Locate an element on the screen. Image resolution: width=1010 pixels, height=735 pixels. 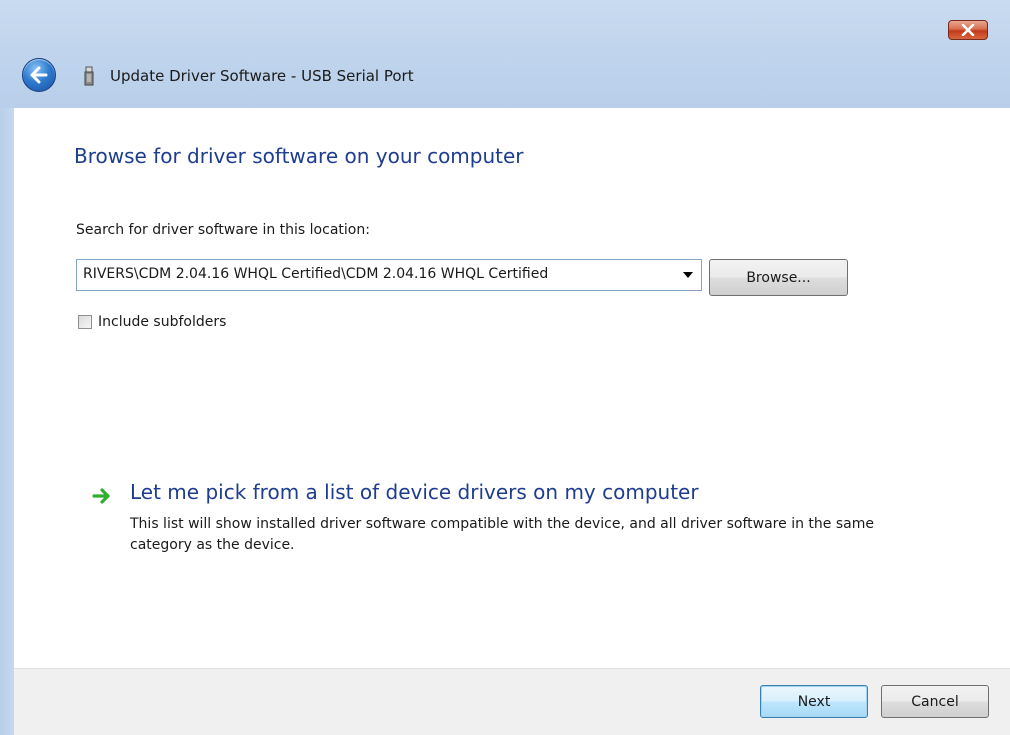
include-subfolders-checkbox is located at coordinates (85, 322).